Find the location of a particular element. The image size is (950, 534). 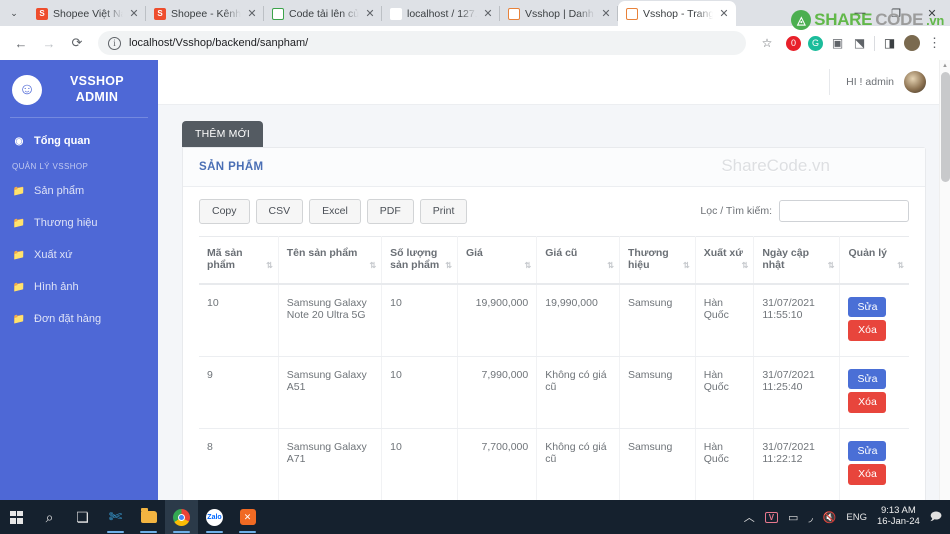

column-header-gia: Giá ⇅ is located at coordinates (497, 260).